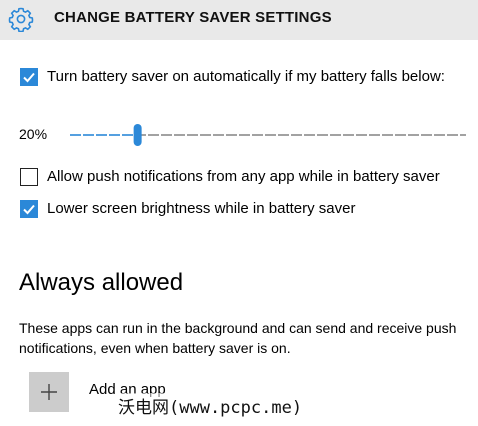 This screenshot has height=426, width=478. I want to click on push-notifications-checkbox, so click(29, 177).